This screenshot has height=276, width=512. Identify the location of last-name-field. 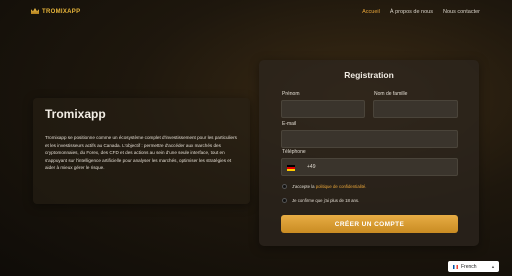
(415, 109).